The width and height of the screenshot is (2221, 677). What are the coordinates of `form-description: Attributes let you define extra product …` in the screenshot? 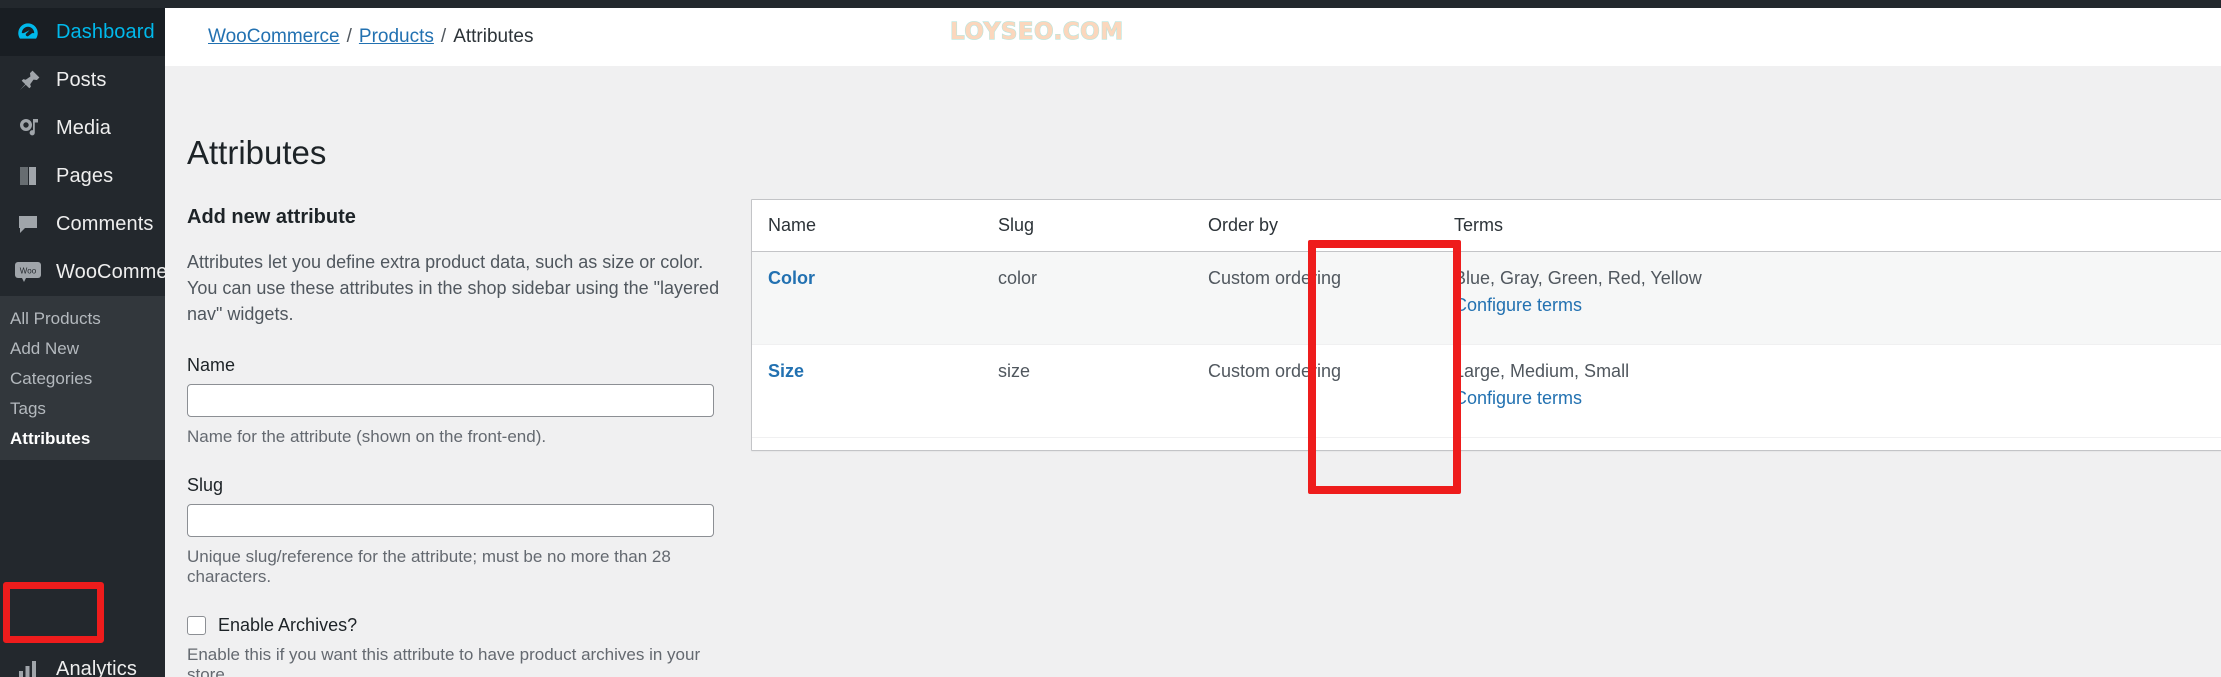 It's located at (453, 288).